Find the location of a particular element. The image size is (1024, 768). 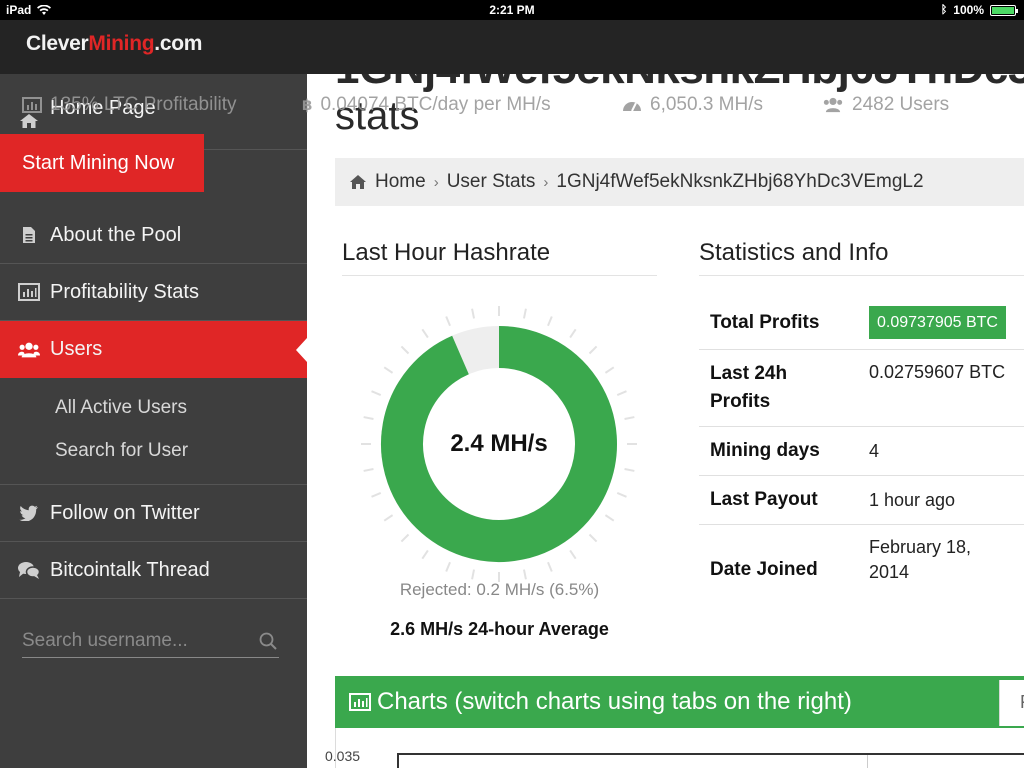

row-label: Total Profits is located at coordinates (779, 323).